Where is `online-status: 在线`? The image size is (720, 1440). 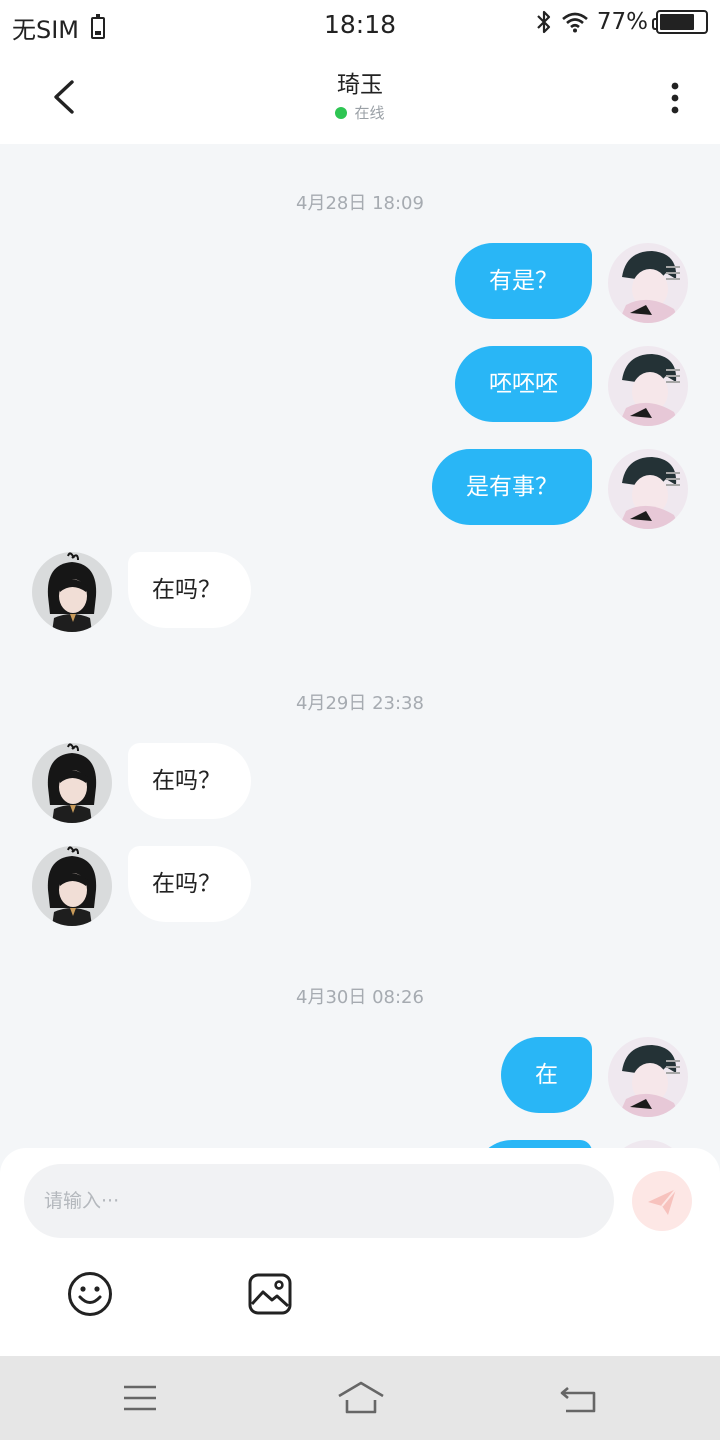
online-status: 在线 is located at coordinates (360, 112).